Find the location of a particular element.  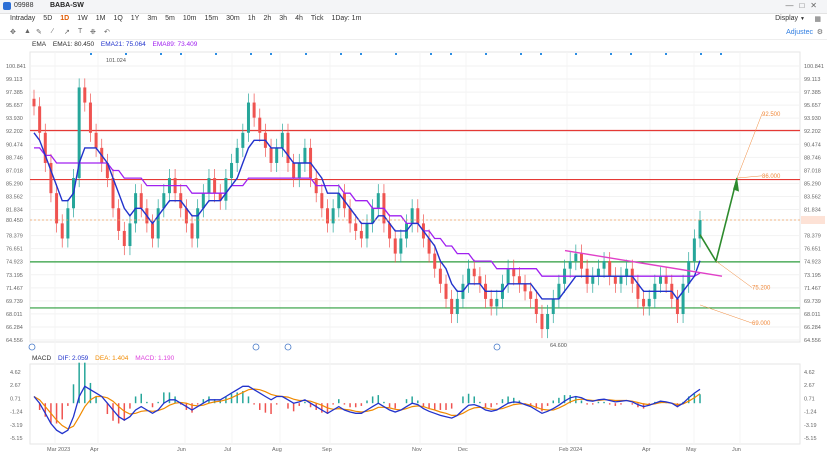

price-y-tick-right: 88.746 is located at coordinates (812, 158).